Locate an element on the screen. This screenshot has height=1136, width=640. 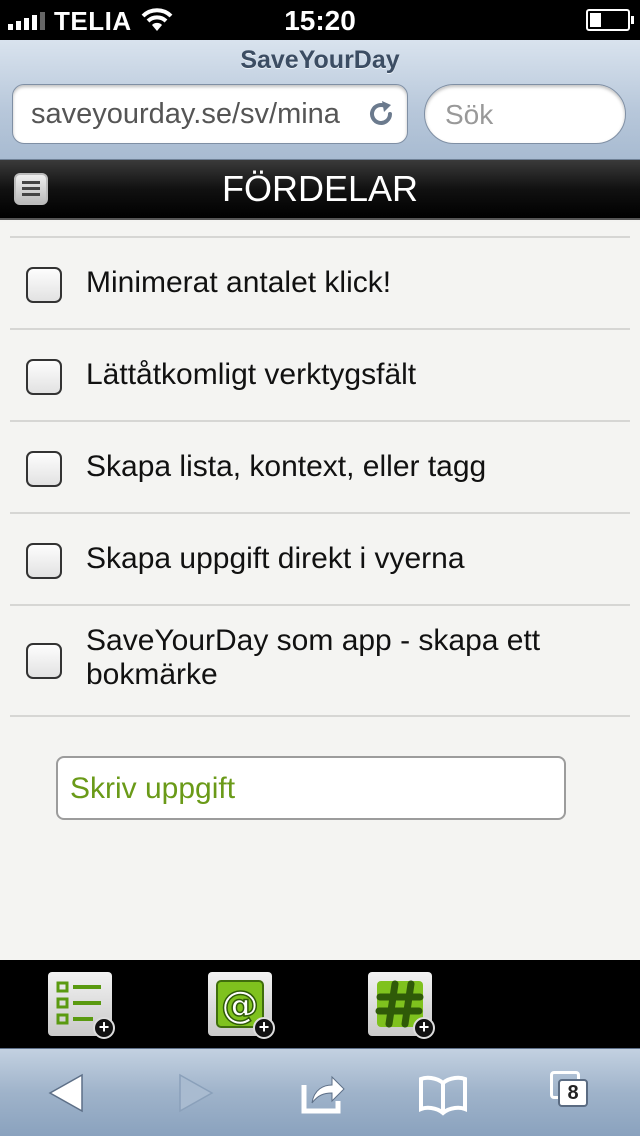
task-item: Skapa lista, kontext, eller tagg is located at coordinates (320, 468).